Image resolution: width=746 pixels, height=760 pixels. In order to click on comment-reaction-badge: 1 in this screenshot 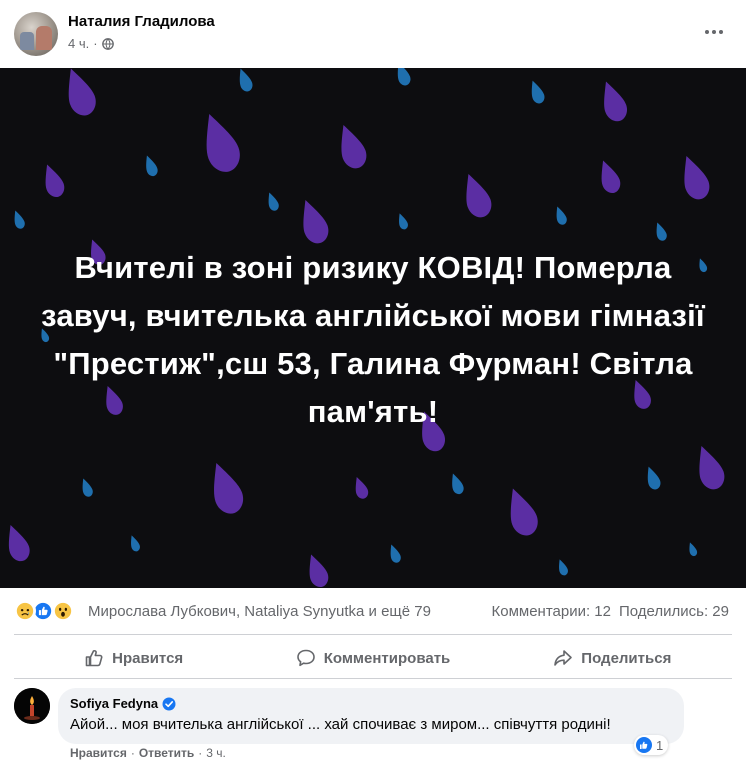, I will do `click(651, 745)`.